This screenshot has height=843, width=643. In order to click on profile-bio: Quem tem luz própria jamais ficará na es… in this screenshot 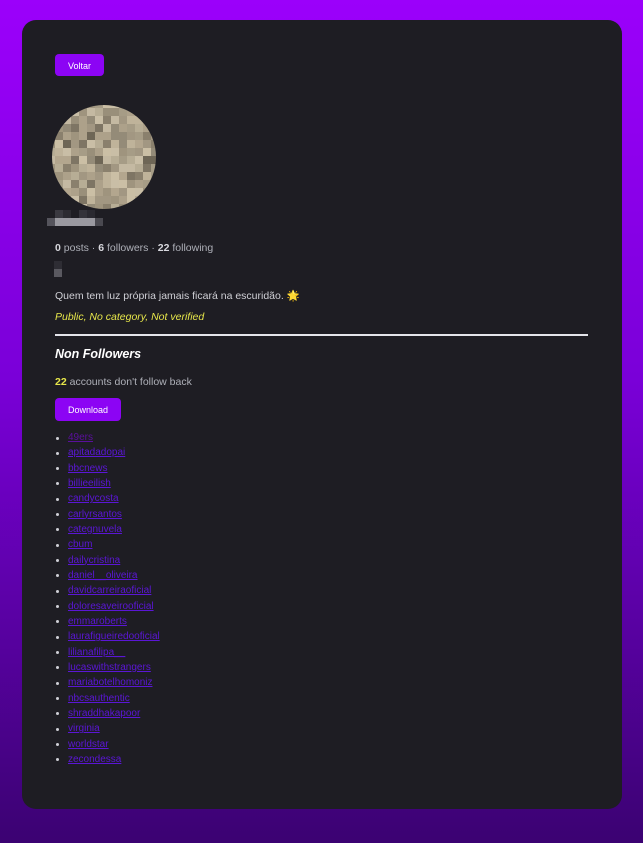, I will do `click(177, 295)`.